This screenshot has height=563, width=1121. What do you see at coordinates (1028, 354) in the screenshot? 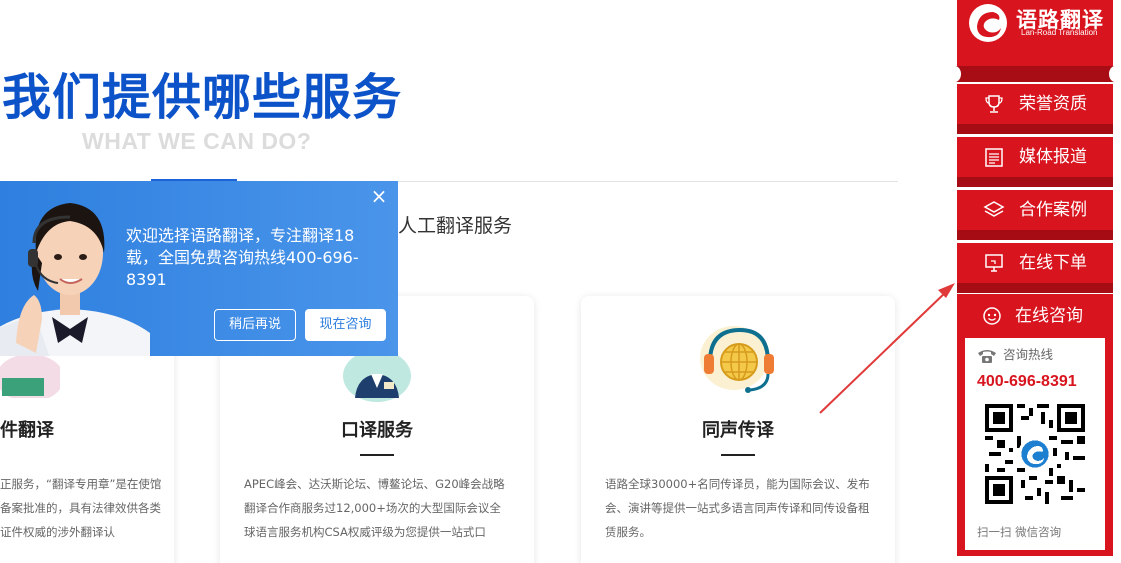
I see `hotline-label: 咨询热线` at bounding box center [1028, 354].